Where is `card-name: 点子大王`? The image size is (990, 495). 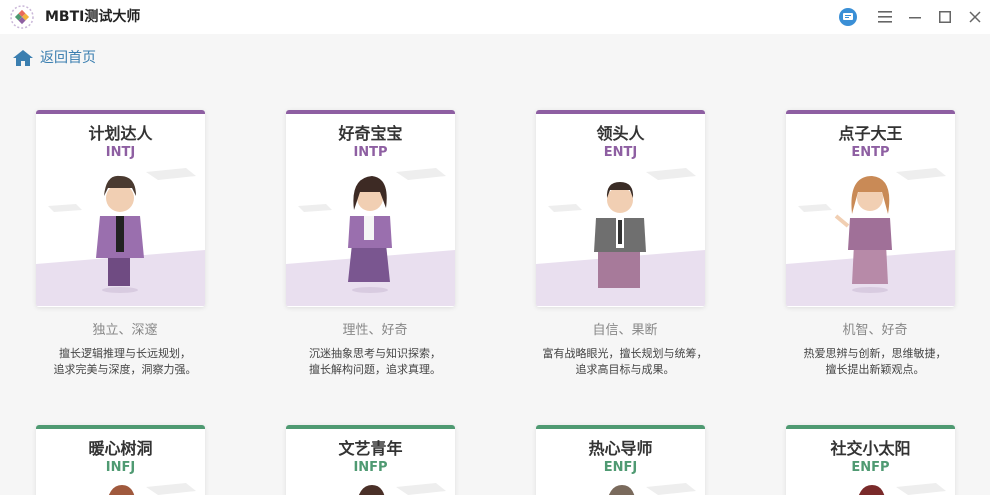 card-name: 点子大王 is located at coordinates (870, 133).